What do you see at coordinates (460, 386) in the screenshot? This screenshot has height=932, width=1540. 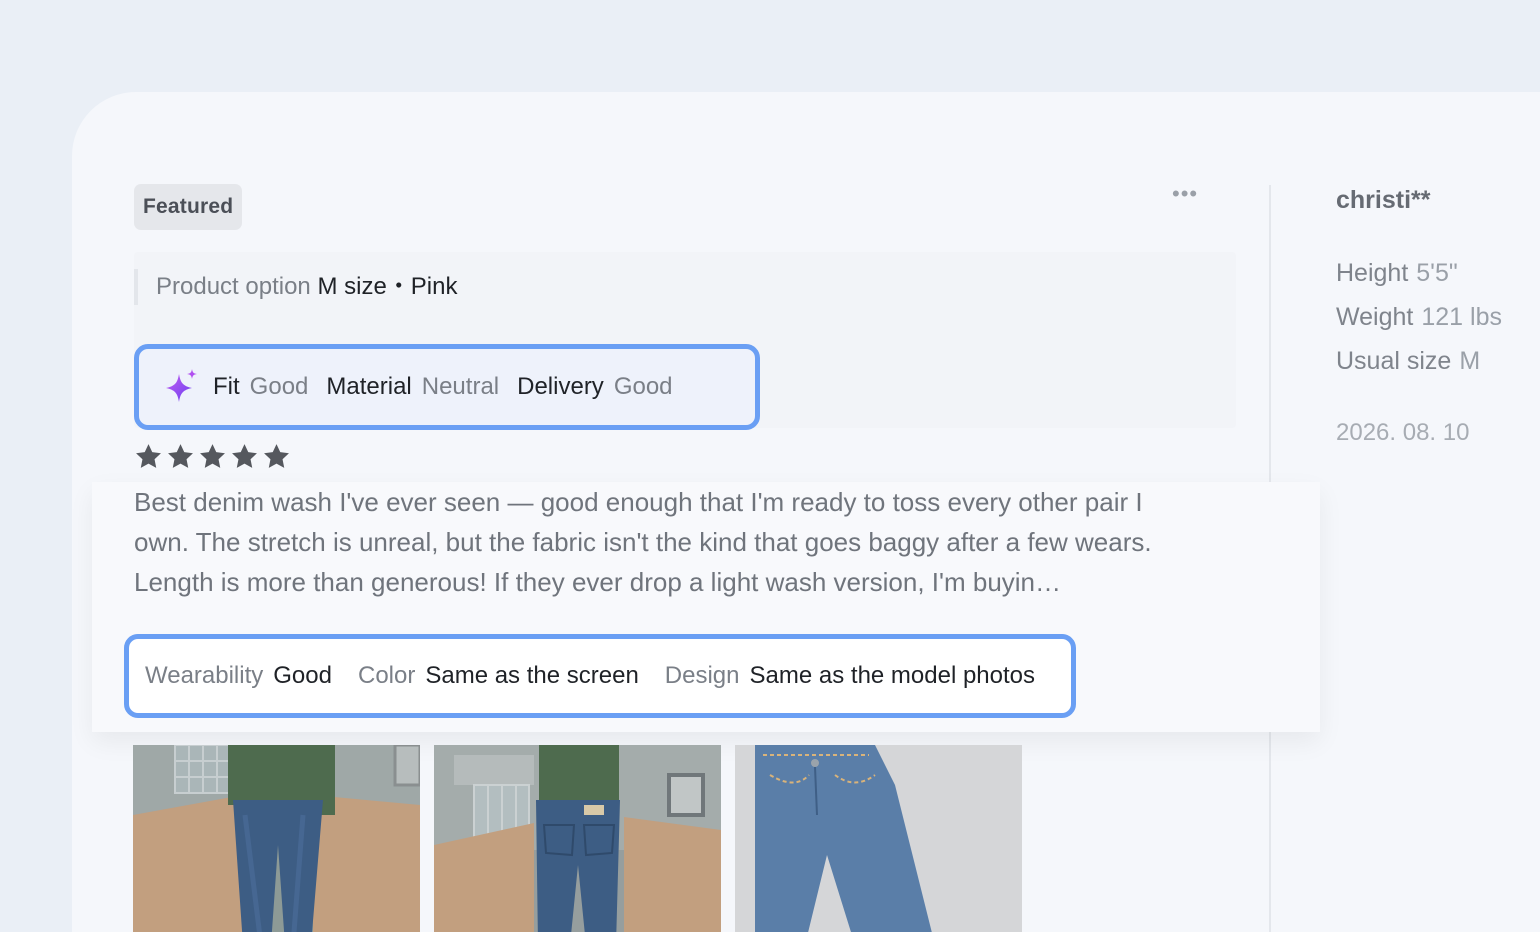 I see `tag-material-value: Neutral` at bounding box center [460, 386].